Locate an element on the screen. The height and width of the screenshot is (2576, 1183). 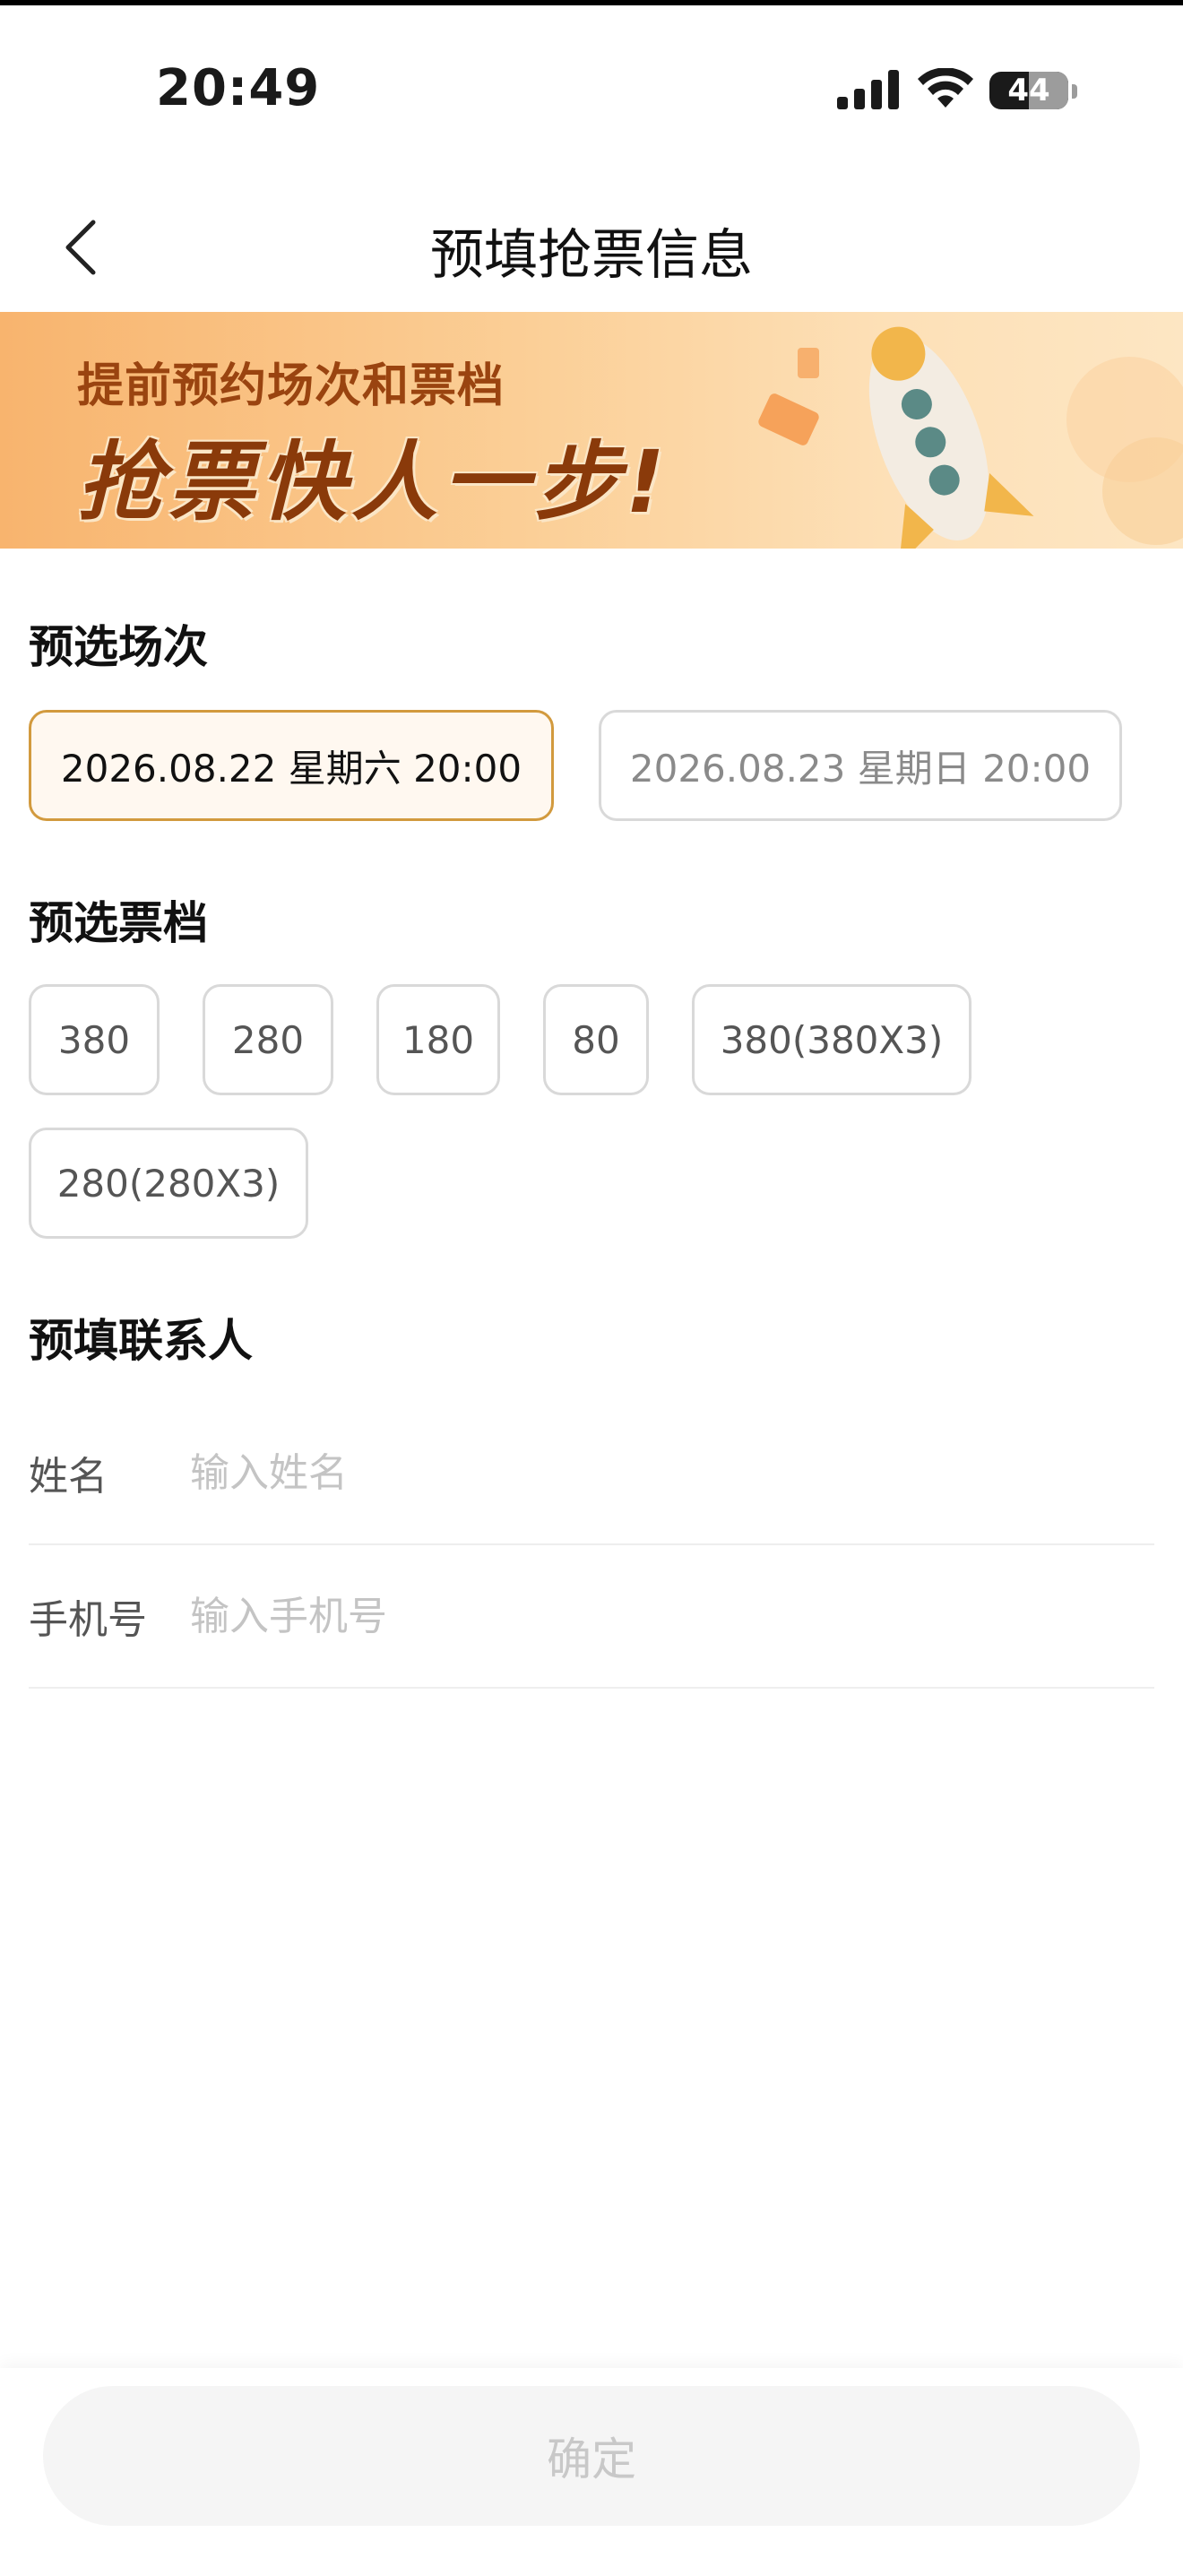
tier-option-380x3: 380(380X3) is located at coordinates (832, 1039).